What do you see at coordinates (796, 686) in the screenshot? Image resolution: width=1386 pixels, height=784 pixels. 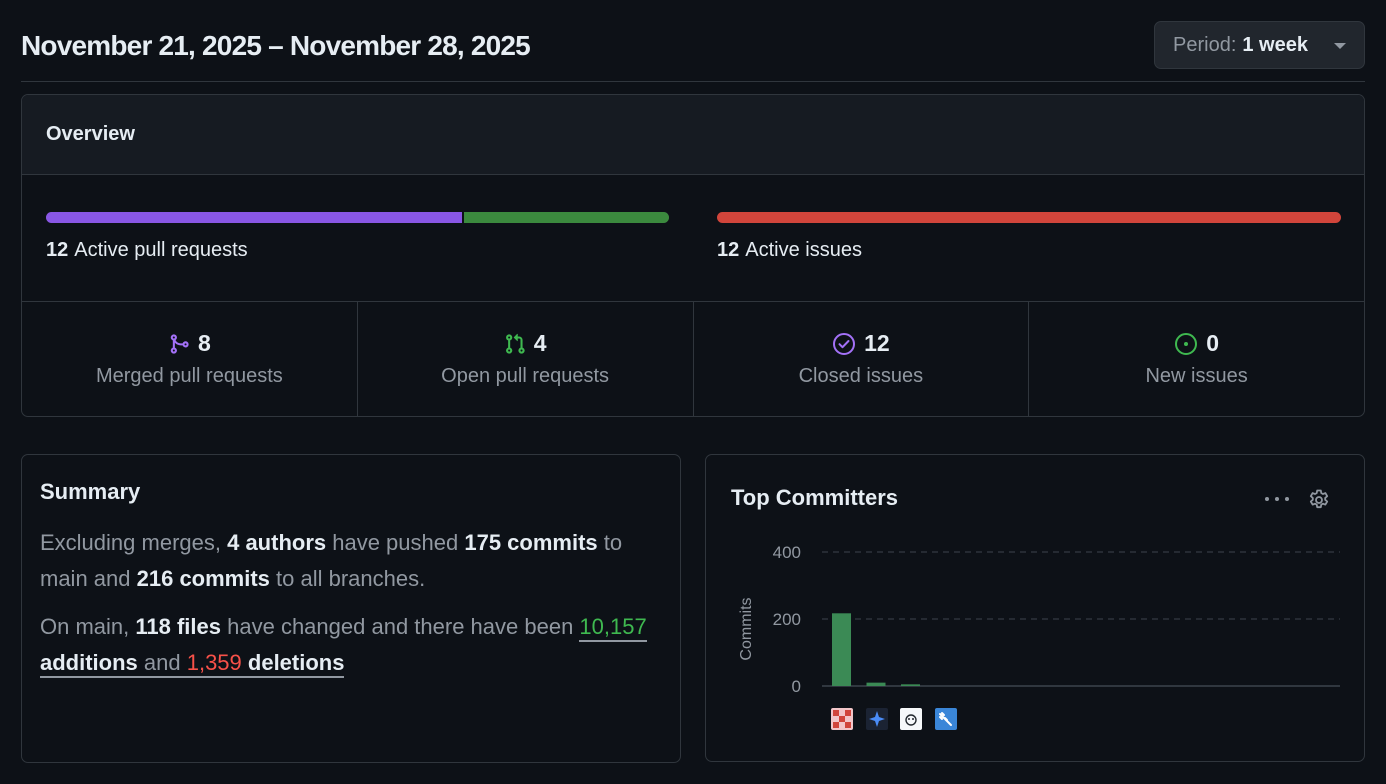 I see `y-tick-label: 0` at bounding box center [796, 686].